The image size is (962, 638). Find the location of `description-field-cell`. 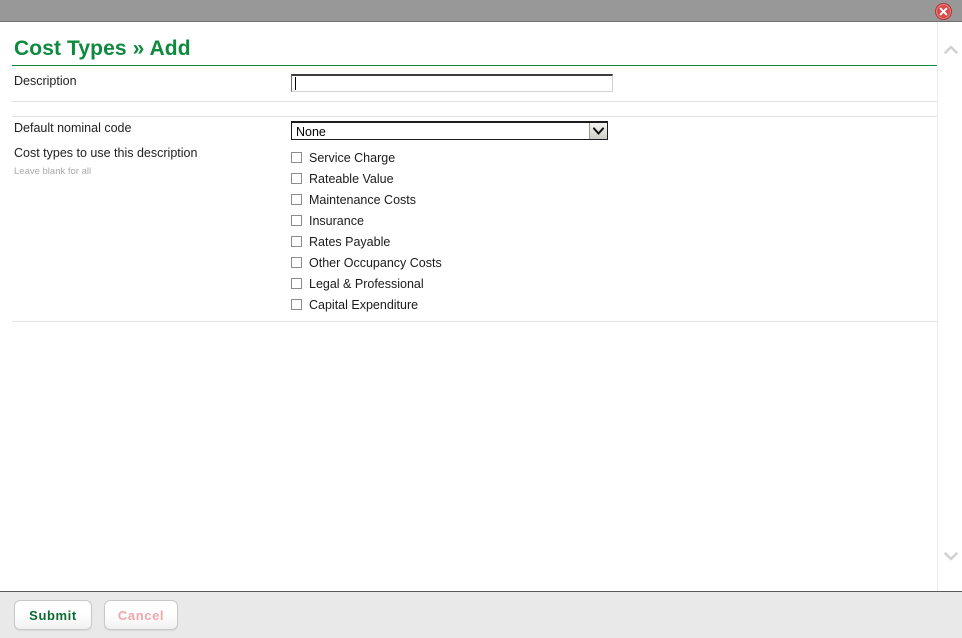

description-field-cell is located at coordinates (614, 83).